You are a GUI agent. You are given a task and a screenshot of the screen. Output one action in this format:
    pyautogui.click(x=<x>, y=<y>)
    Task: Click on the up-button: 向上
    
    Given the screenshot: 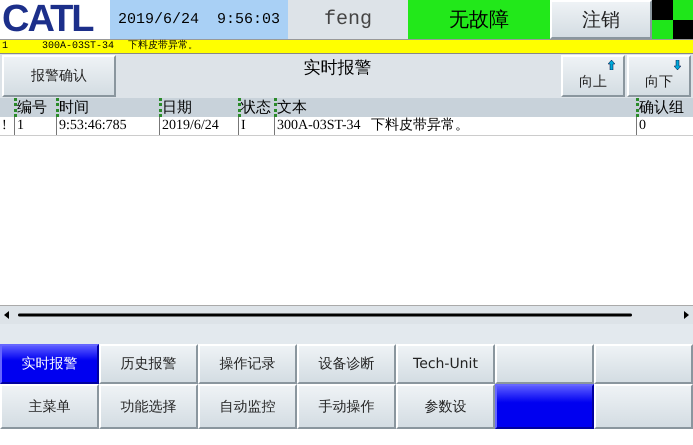 What is the action you would take?
    pyautogui.click(x=593, y=76)
    